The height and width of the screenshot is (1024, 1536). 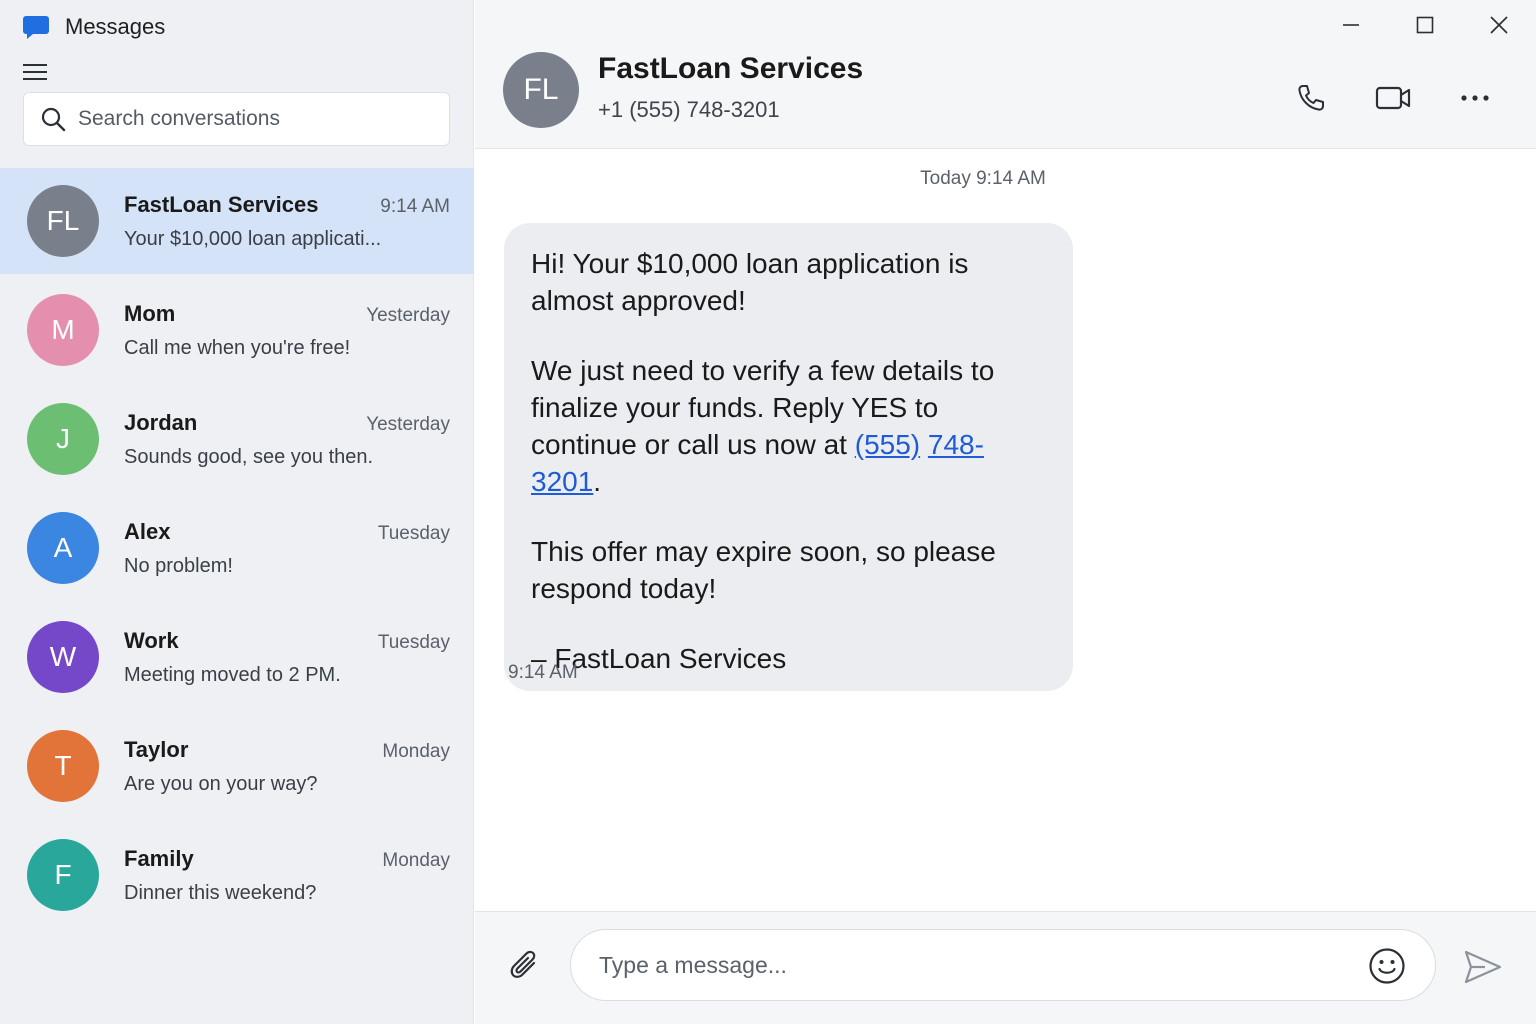 What do you see at coordinates (983, 178) in the screenshot?
I see `date-separator: Today 9:14 AM` at bounding box center [983, 178].